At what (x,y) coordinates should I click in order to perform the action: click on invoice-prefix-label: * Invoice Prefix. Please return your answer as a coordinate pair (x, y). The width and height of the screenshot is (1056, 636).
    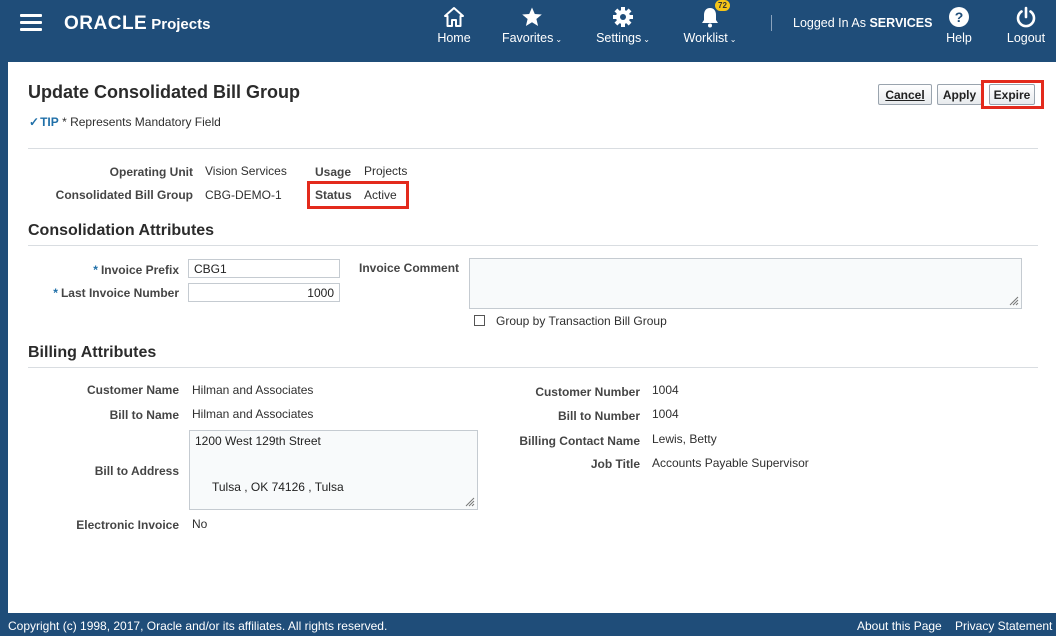
    Looking at the image, I should click on (136, 270).